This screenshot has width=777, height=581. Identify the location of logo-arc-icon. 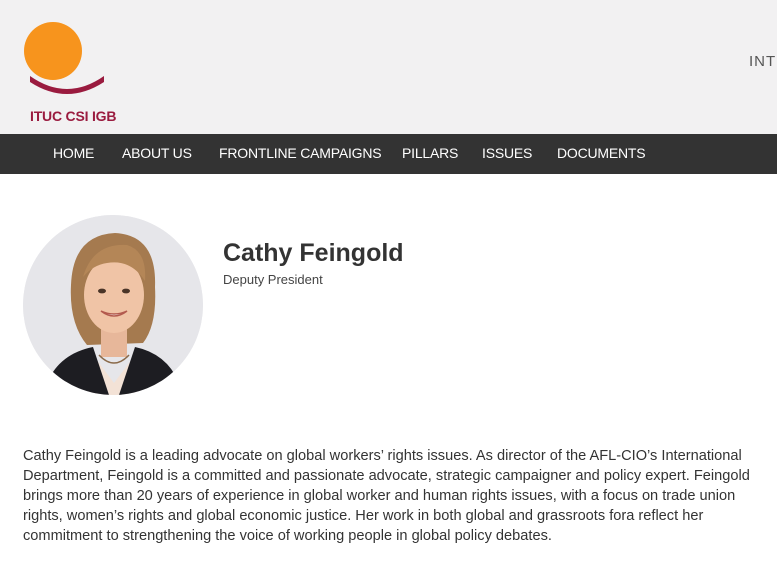
(67, 85).